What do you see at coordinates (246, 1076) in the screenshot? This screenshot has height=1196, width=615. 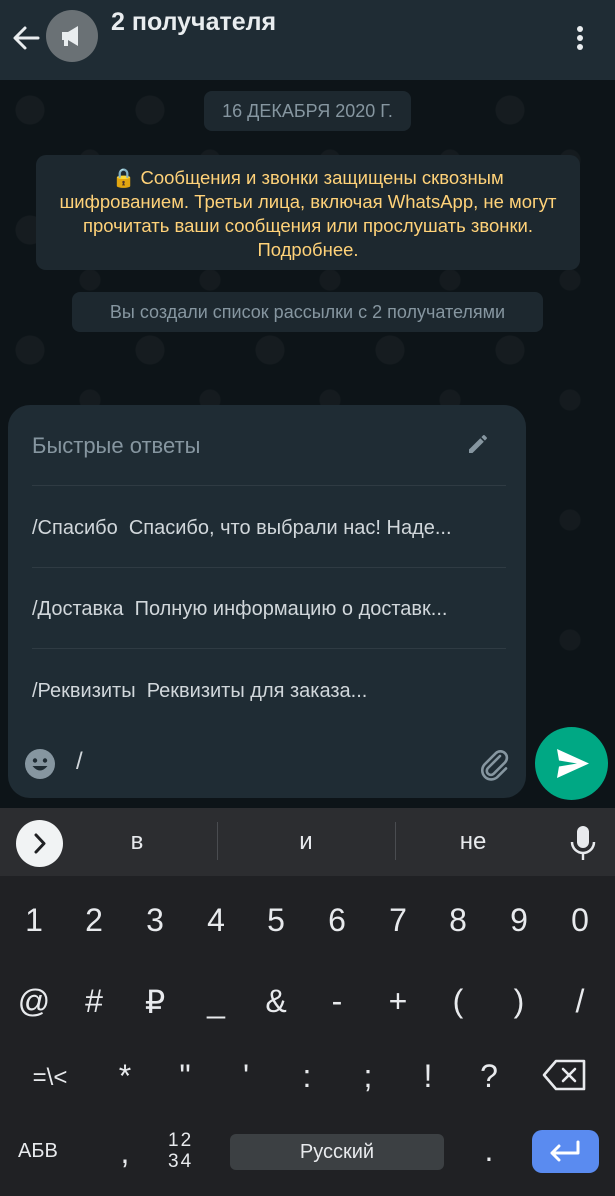 I see `key-apostrophe: '` at bounding box center [246, 1076].